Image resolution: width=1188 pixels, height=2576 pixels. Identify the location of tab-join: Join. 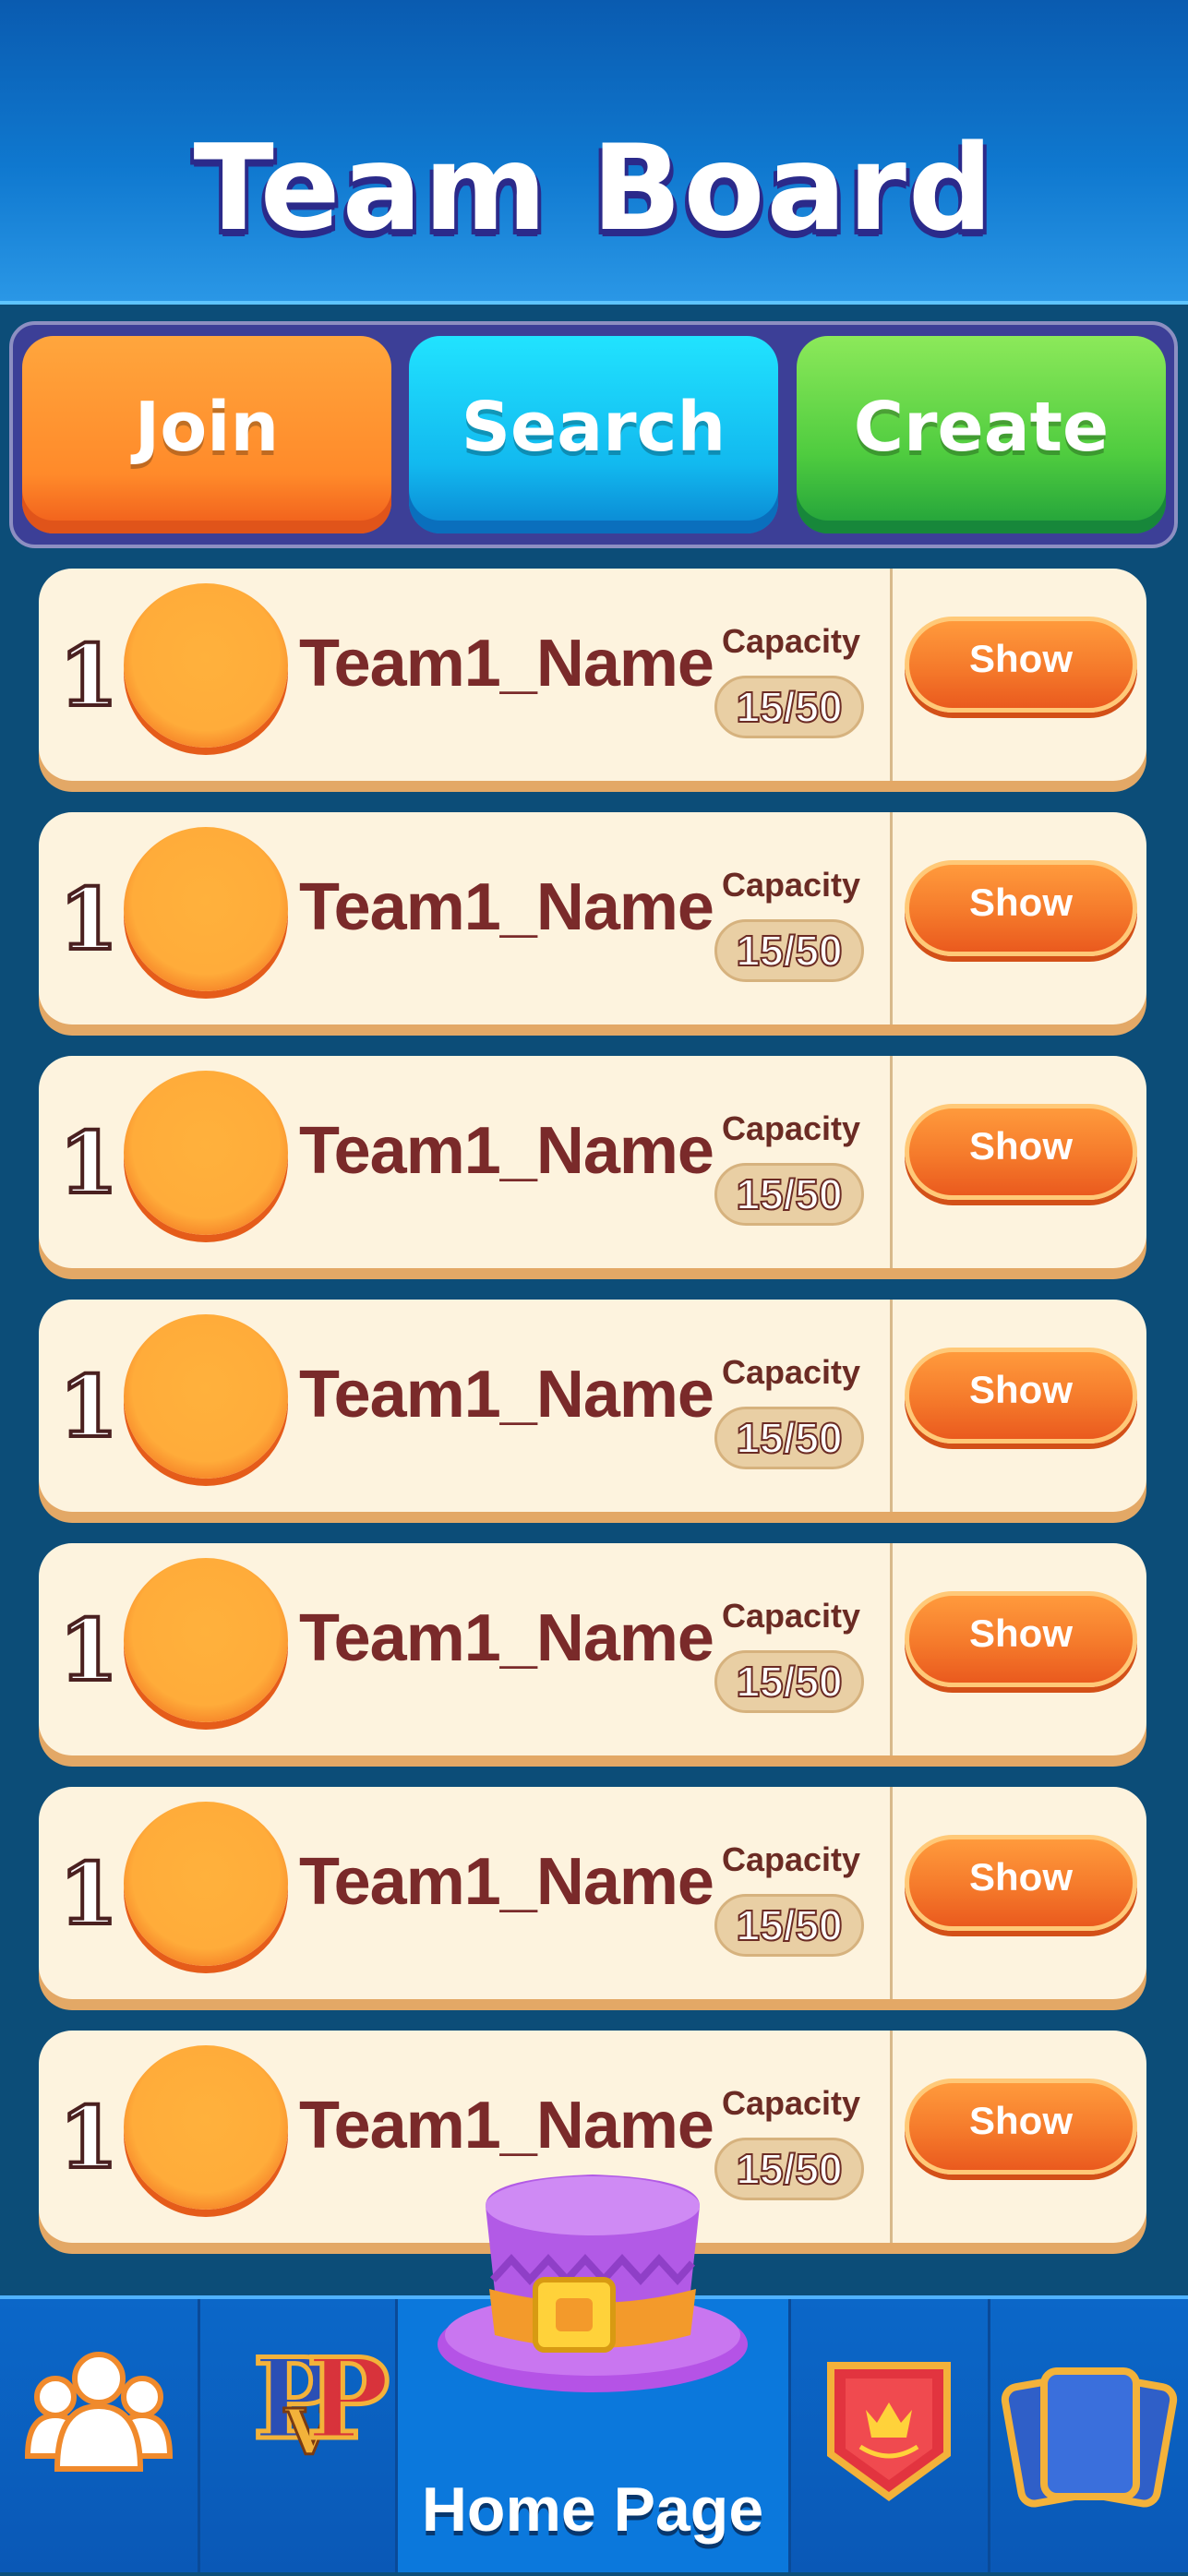
(206, 435).